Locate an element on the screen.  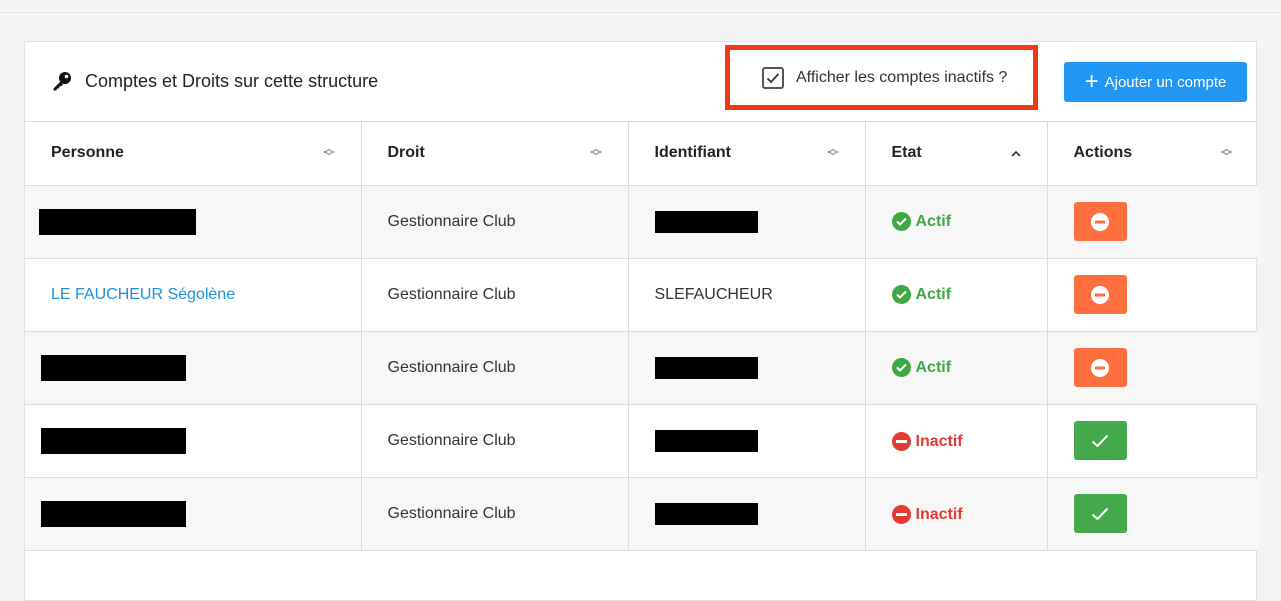
table-header-row: Personne ︿ ﹀ Droit ︿ ﹀ Identifiant ︿ ﹀ Etat is located at coordinates (641, 154).